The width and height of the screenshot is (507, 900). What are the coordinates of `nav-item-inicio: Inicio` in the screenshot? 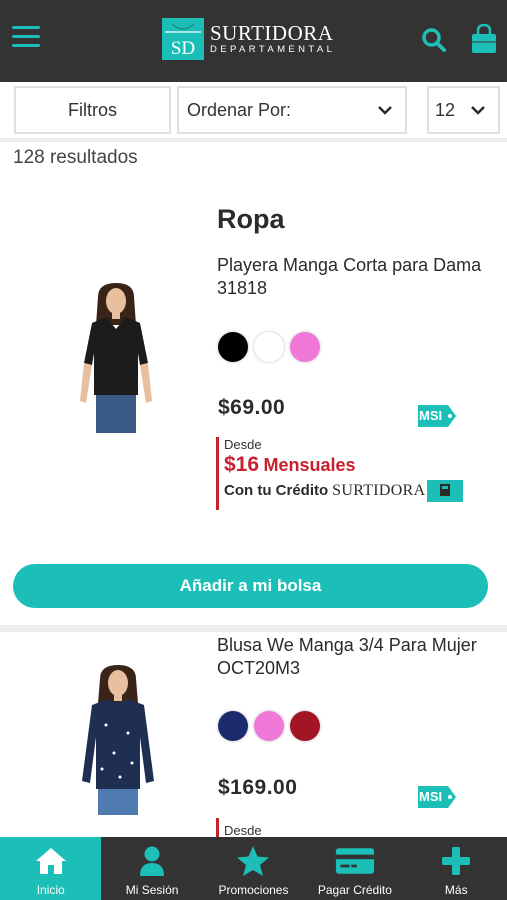 It's located at (51, 868).